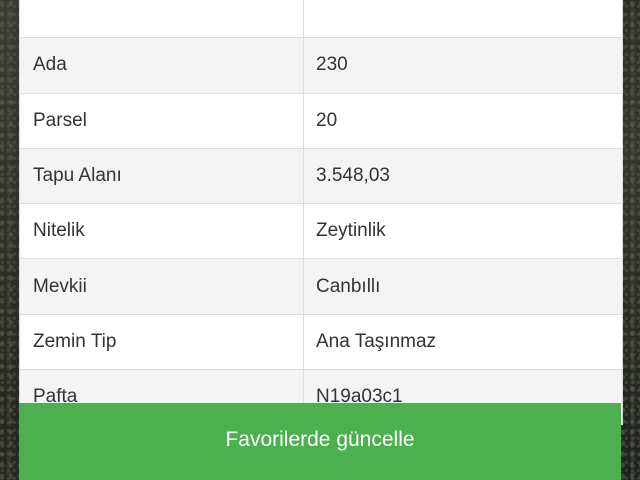  I want to click on table-row-zemin-tip: Zemin Tip Ana Taşınmaz, so click(321, 342).